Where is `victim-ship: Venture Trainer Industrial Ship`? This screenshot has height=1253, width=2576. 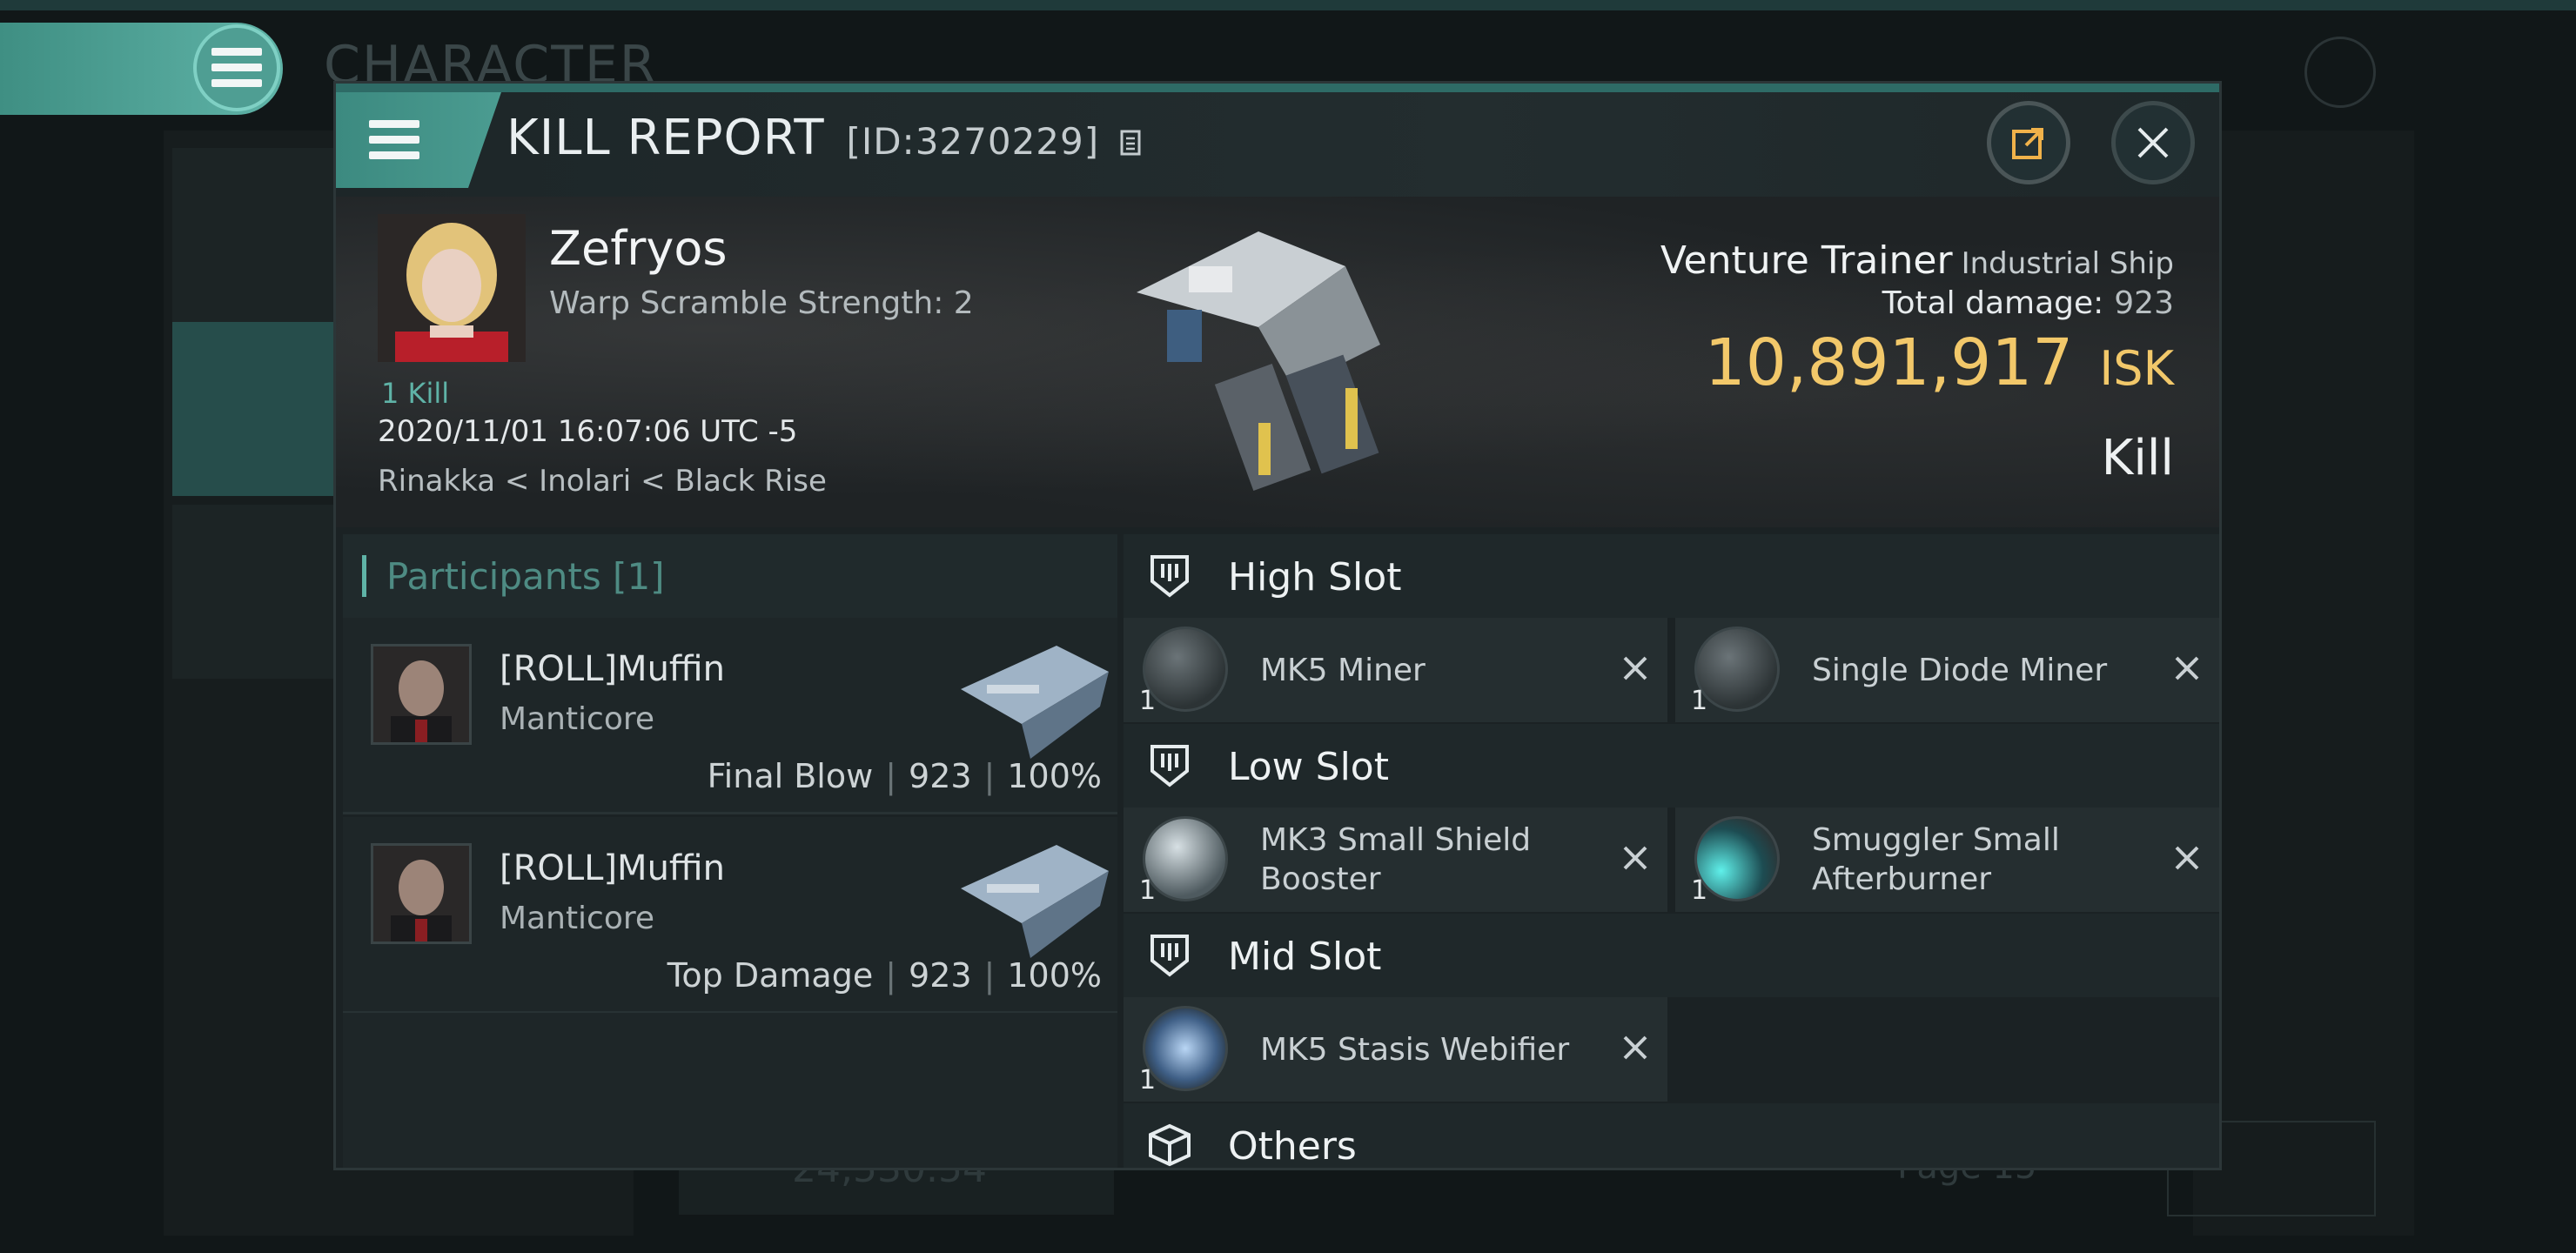
victim-ship: Venture Trainer Industrial Ship is located at coordinates (1917, 260).